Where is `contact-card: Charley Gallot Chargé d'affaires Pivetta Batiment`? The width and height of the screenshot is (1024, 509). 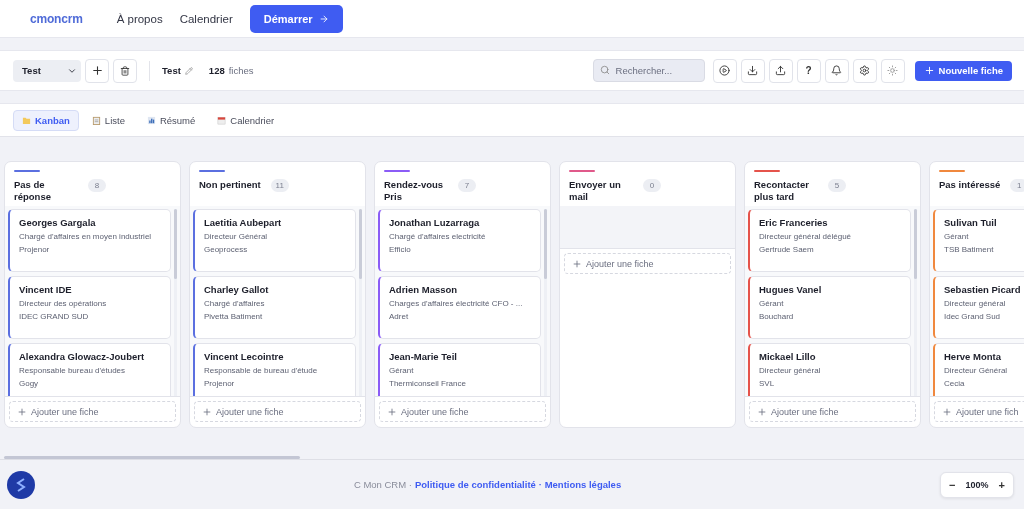
contact-card: Charley Gallot Chargé d'affaires Pivetta Batiment is located at coordinates (274, 307).